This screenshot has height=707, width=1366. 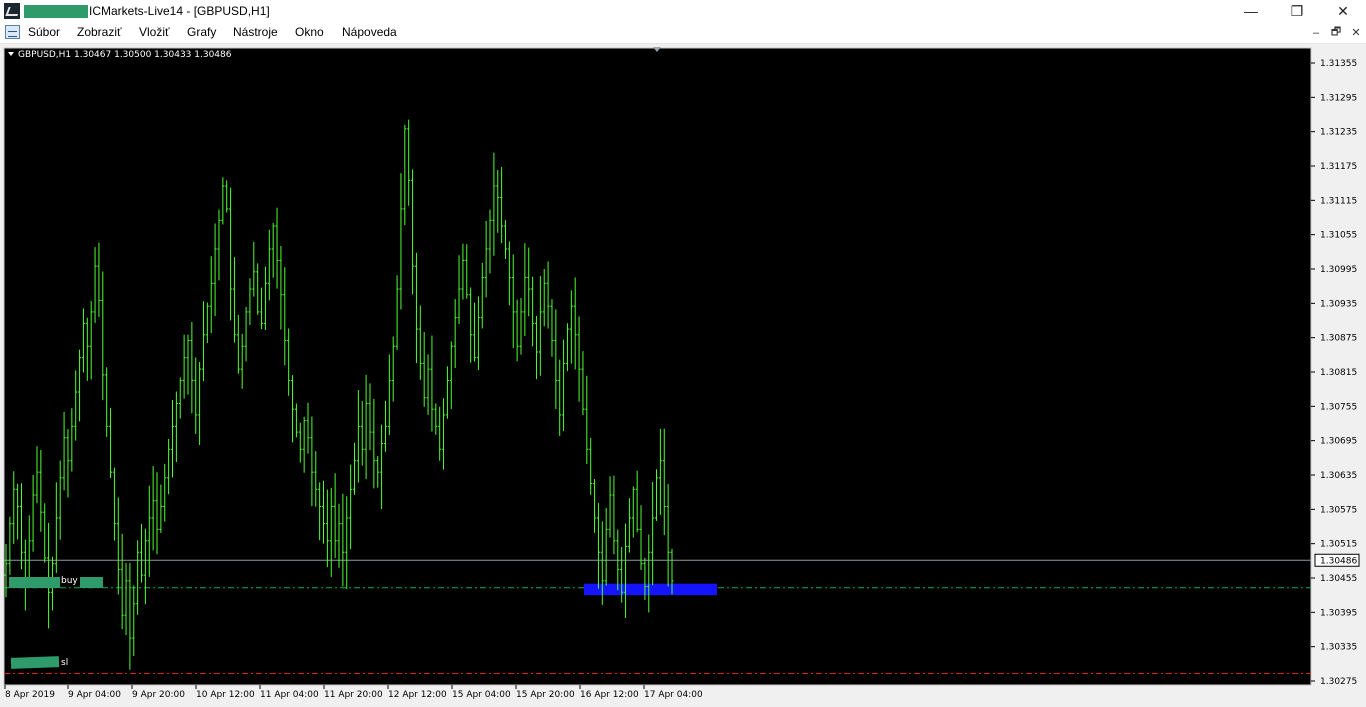 What do you see at coordinates (94, 695) in the screenshot?
I see `time-tick-label: 9 Apr 04:00` at bounding box center [94, 695].